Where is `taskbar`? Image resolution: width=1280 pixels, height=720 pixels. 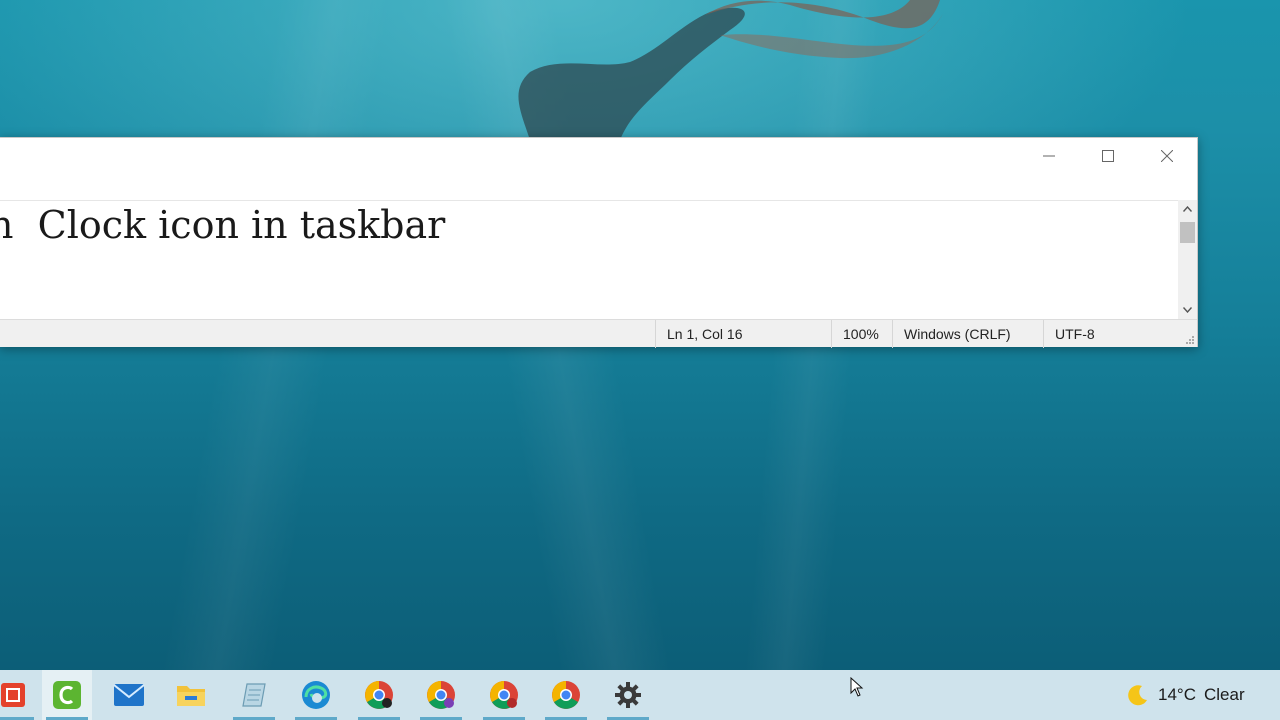 taskbar is located at coordinates (640, 695).